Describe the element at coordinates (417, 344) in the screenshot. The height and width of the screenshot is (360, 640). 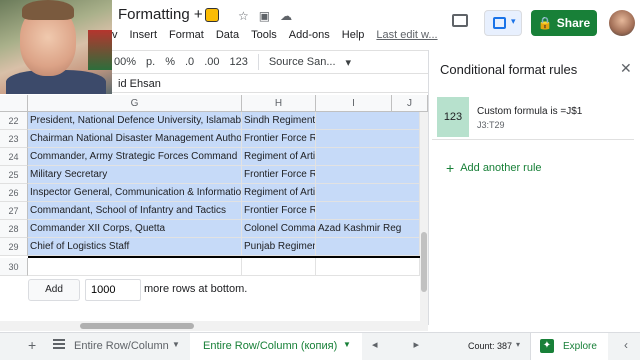
I see `arrow-right-icon: ▸` at that location.